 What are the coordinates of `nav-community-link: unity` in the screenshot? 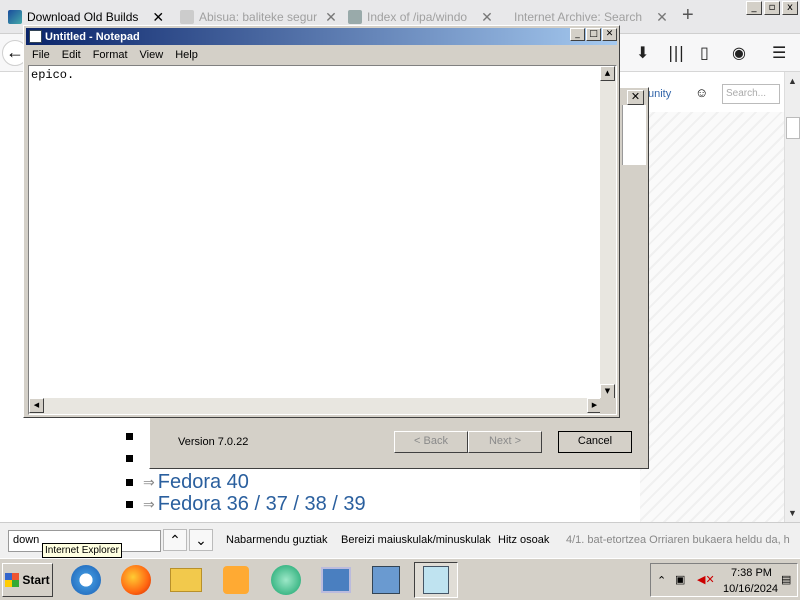 It's located at (659, 94).